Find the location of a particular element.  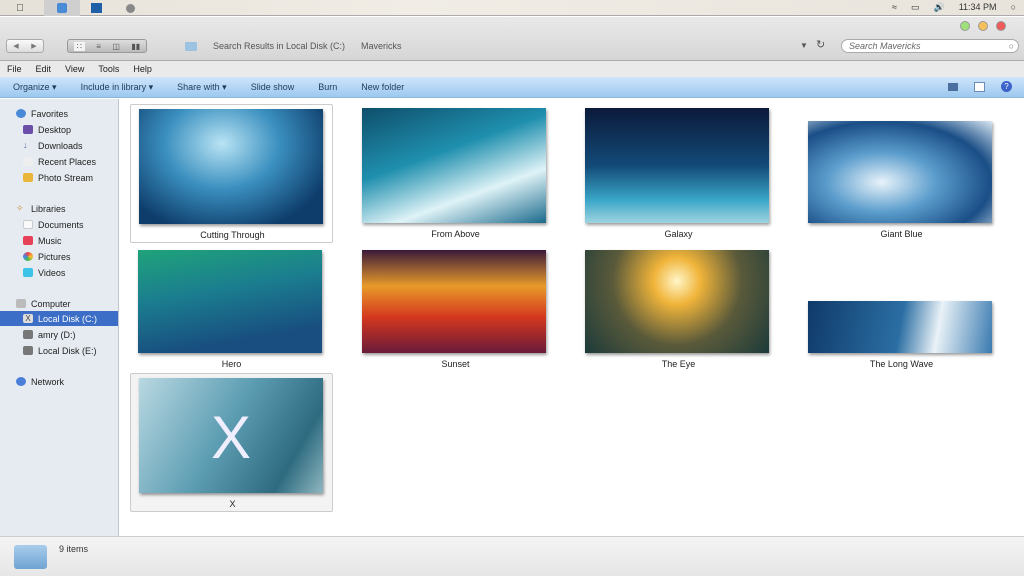

desktop-icon is located at coordinates (28, 129).